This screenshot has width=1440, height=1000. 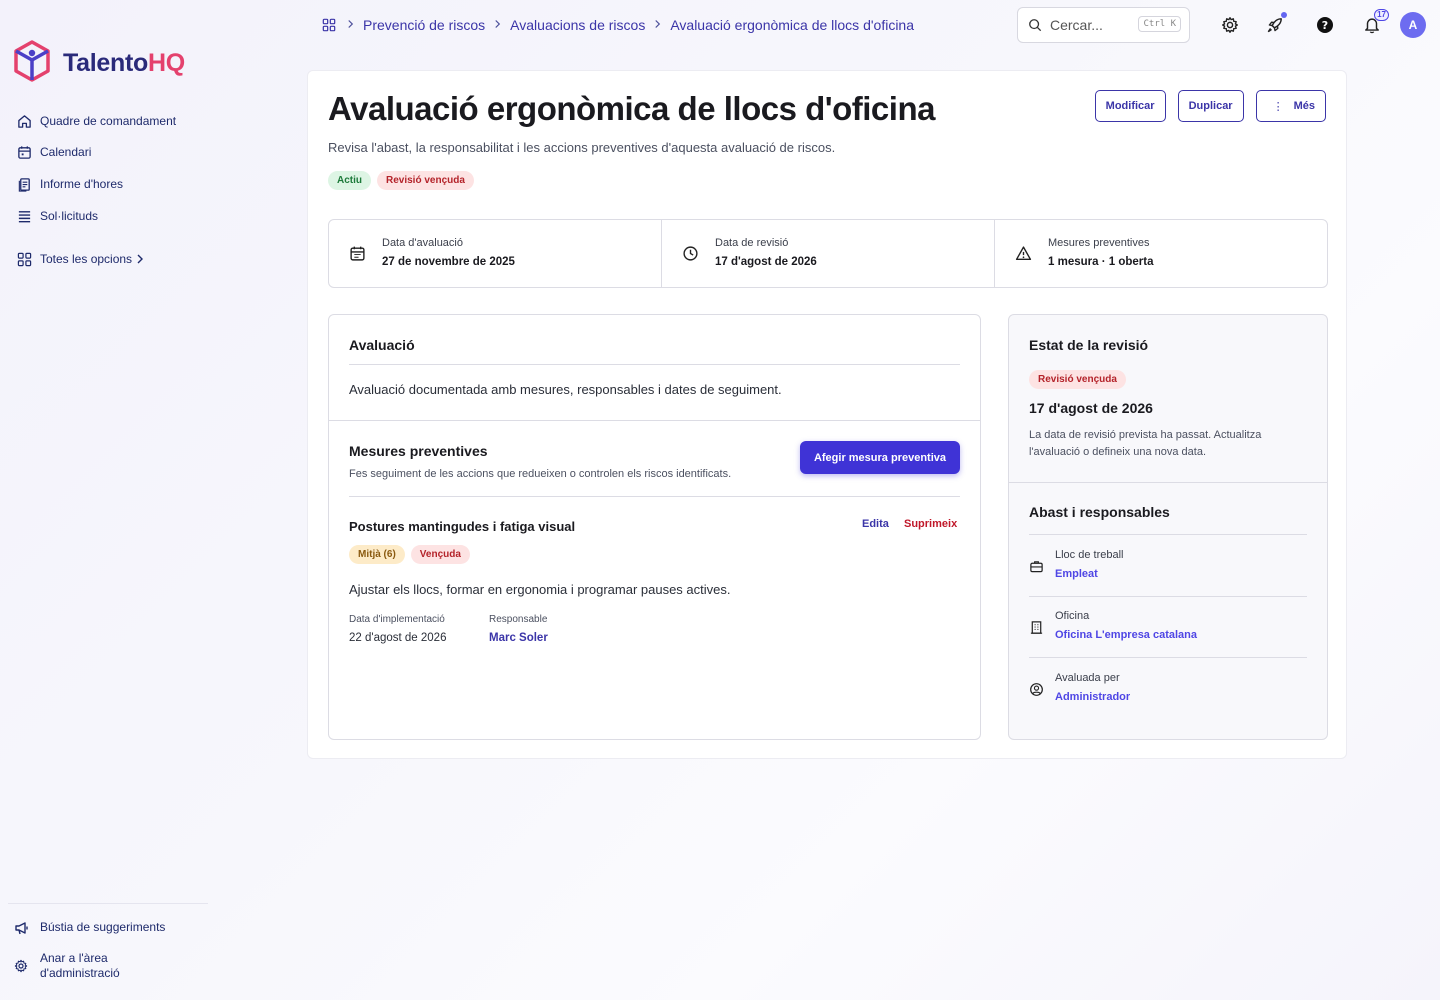 What do you see at coordinates (1037, 567) in the screenshot?
I see `briefcase-icon` at bounding box center [1037, 567].